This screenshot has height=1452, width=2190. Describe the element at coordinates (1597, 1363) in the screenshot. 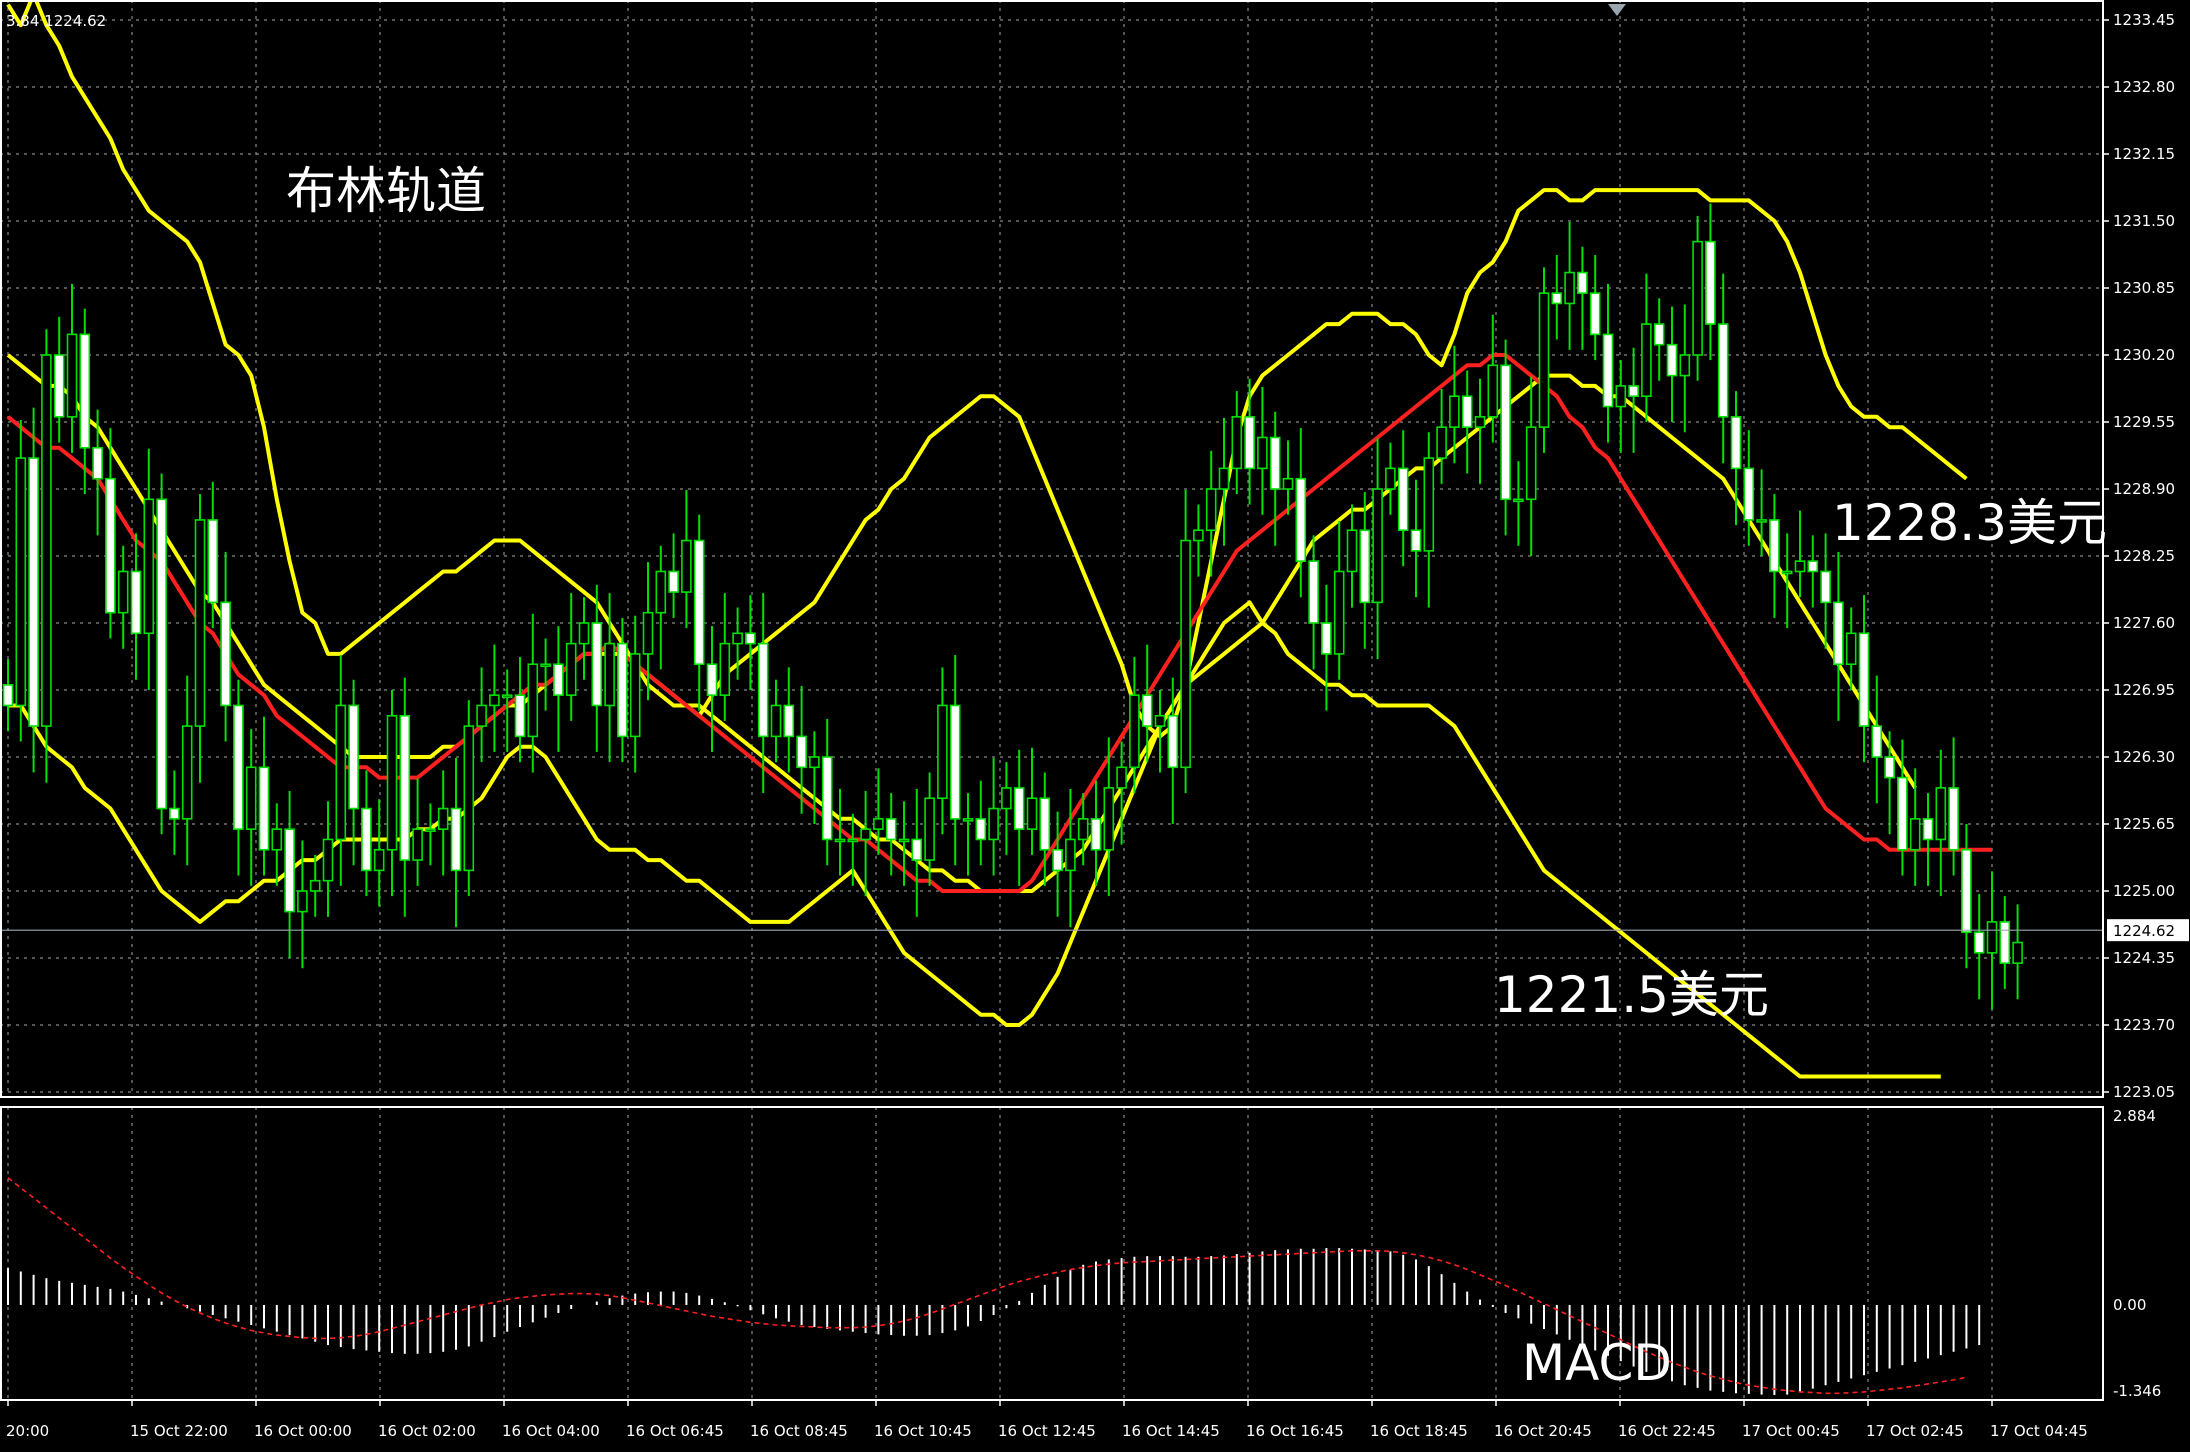

I see `annotation-macd: MACD` at that location.